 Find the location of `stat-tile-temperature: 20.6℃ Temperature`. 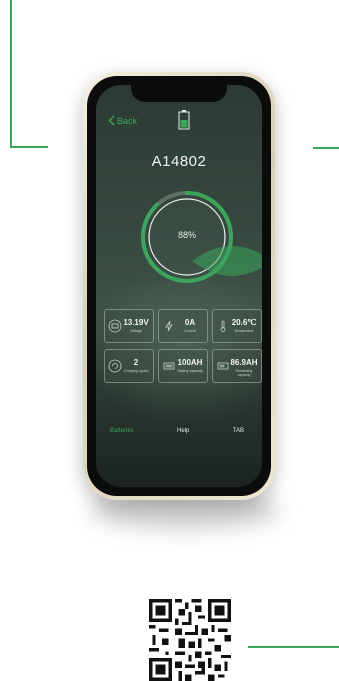

stat-tile-temperature: 20.6℃ Temperature is located at coordinates (237, 326).